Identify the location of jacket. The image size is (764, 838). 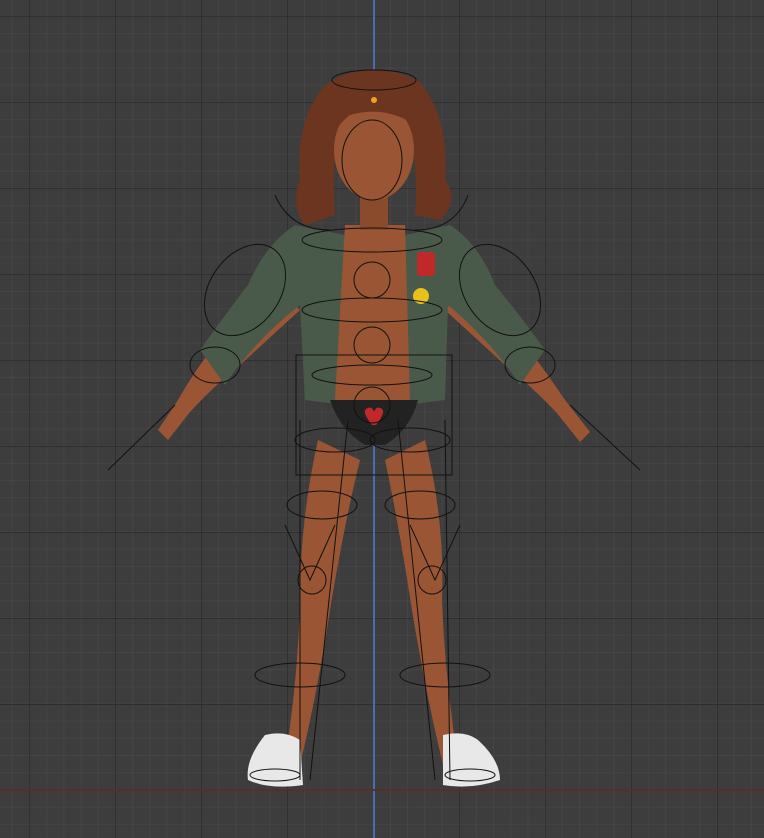
(272, 315).